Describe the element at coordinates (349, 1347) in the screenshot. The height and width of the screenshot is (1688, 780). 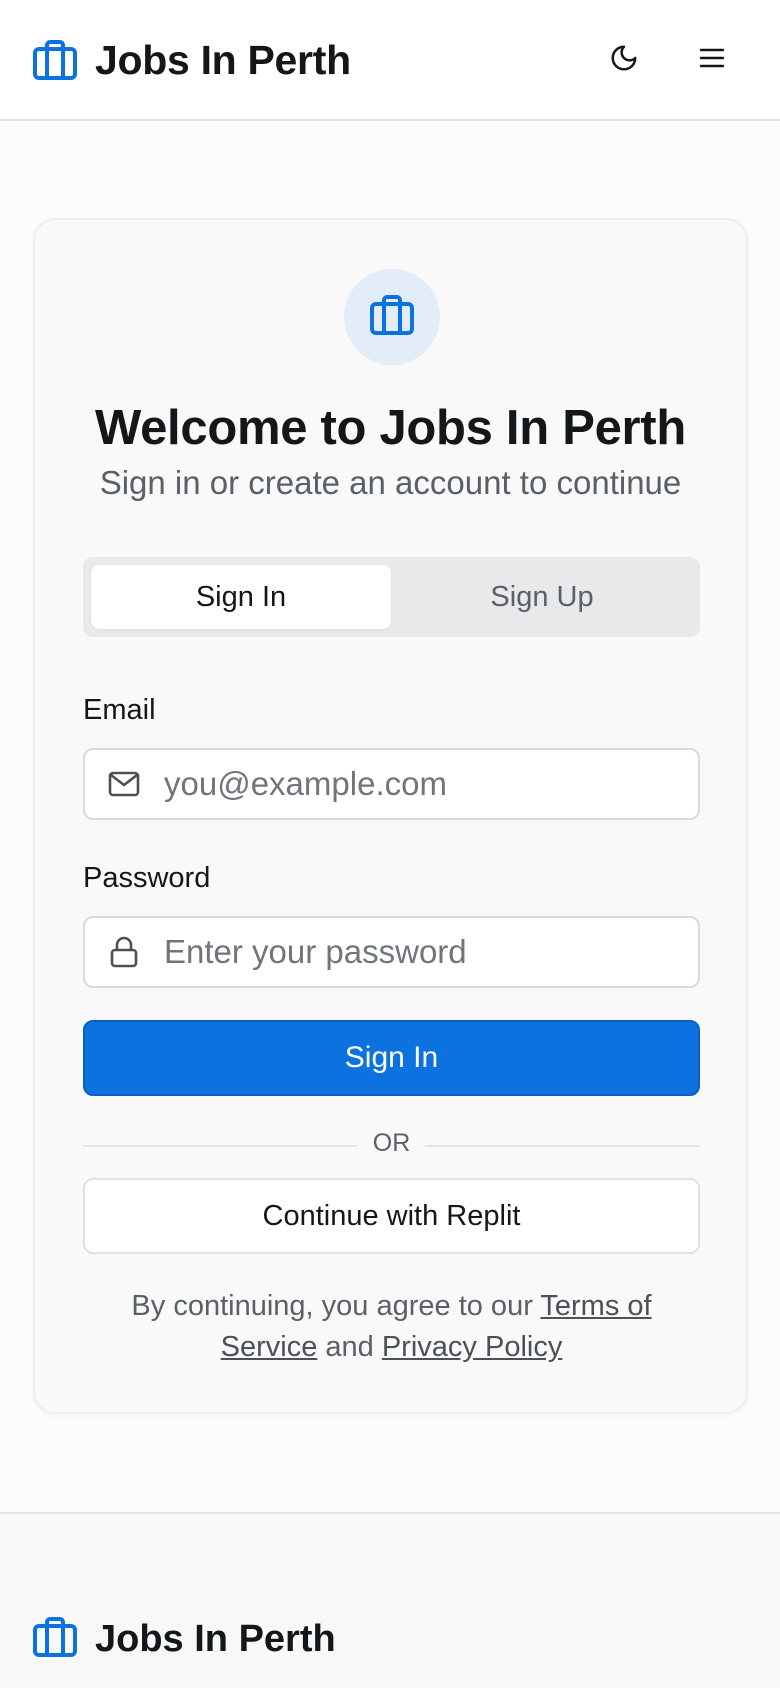
I see `legal-joiner: and` at that location.